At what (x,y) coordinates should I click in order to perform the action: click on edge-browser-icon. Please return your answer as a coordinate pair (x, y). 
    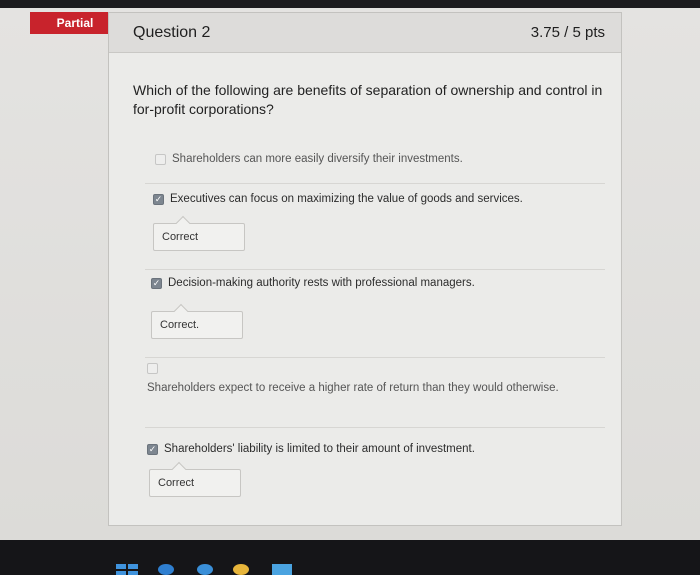
    Looking at the image, I should click on (166, 569).